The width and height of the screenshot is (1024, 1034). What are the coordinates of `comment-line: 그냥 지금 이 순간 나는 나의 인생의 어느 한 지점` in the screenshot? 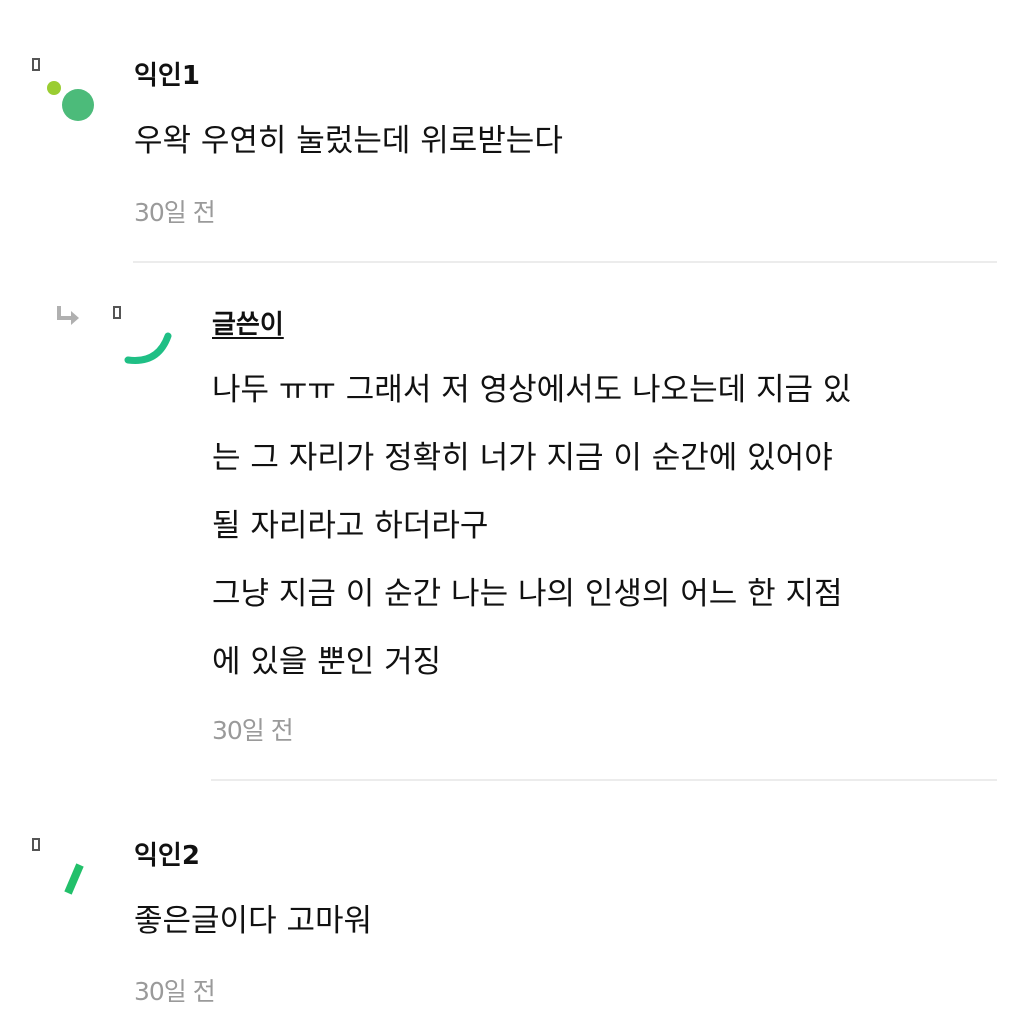 It's located at (527, 594).